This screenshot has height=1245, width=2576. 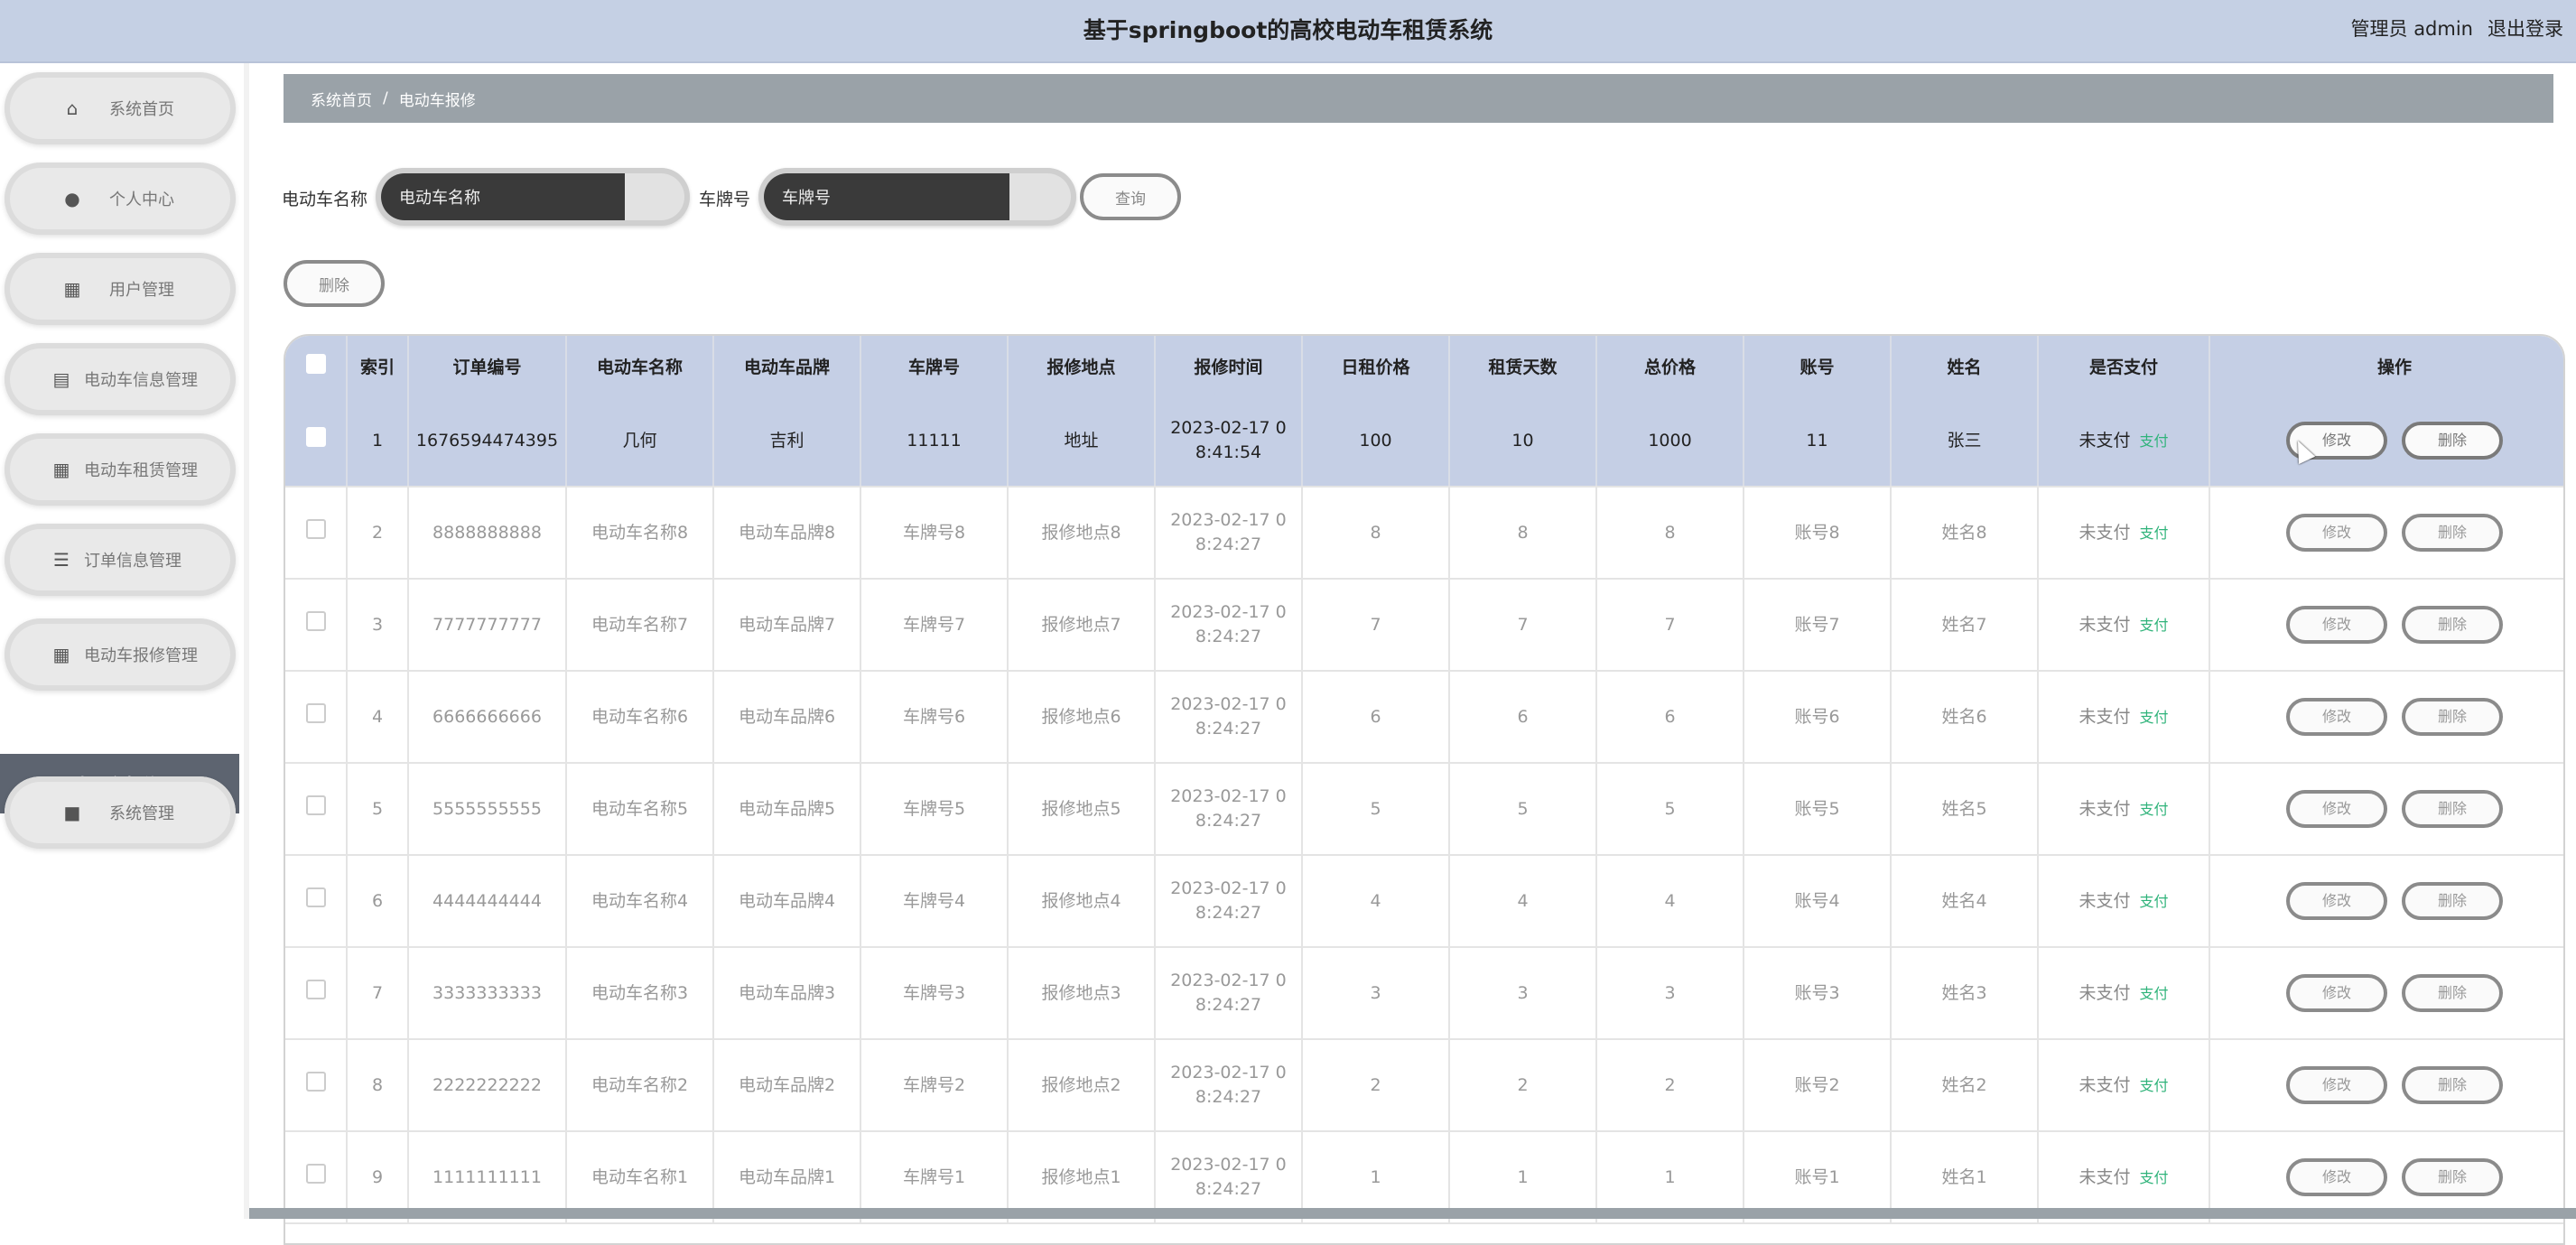 What do you see at coordinates (935, 1085) in the screenshot?
I see `cell-plate: 车牌号2` at bounding box center [935, 1085].